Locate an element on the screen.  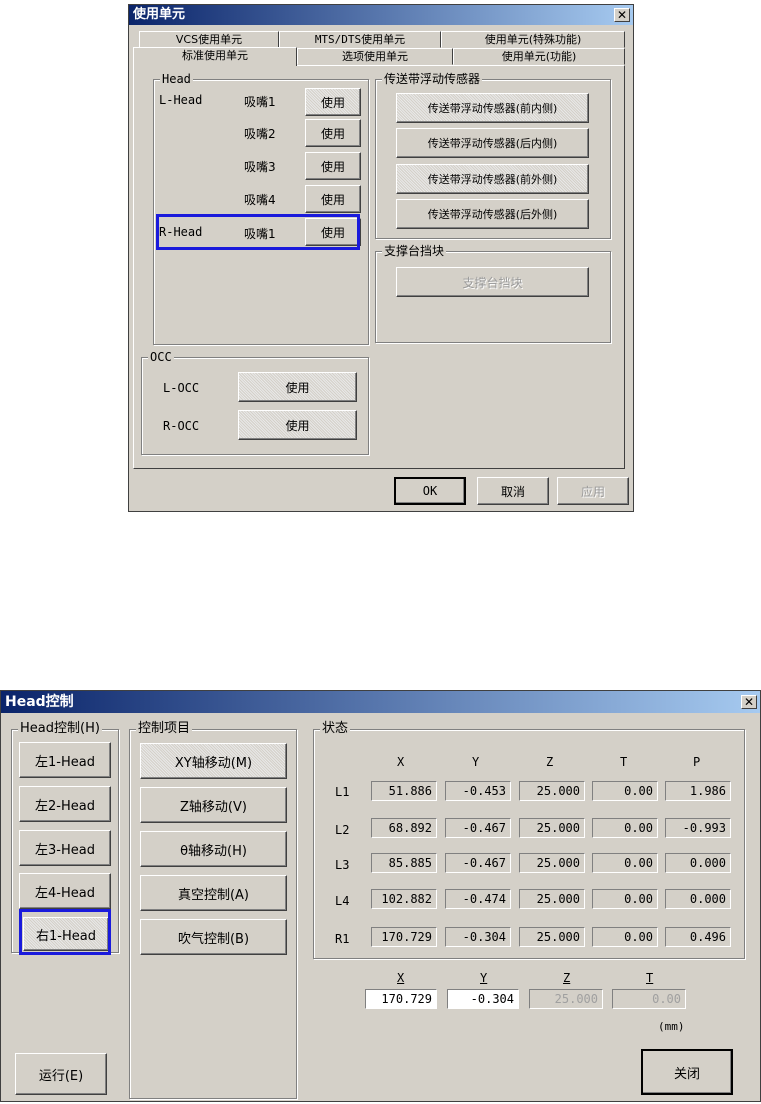
l4-z: 25.000 is located at coordinates (552, 899).